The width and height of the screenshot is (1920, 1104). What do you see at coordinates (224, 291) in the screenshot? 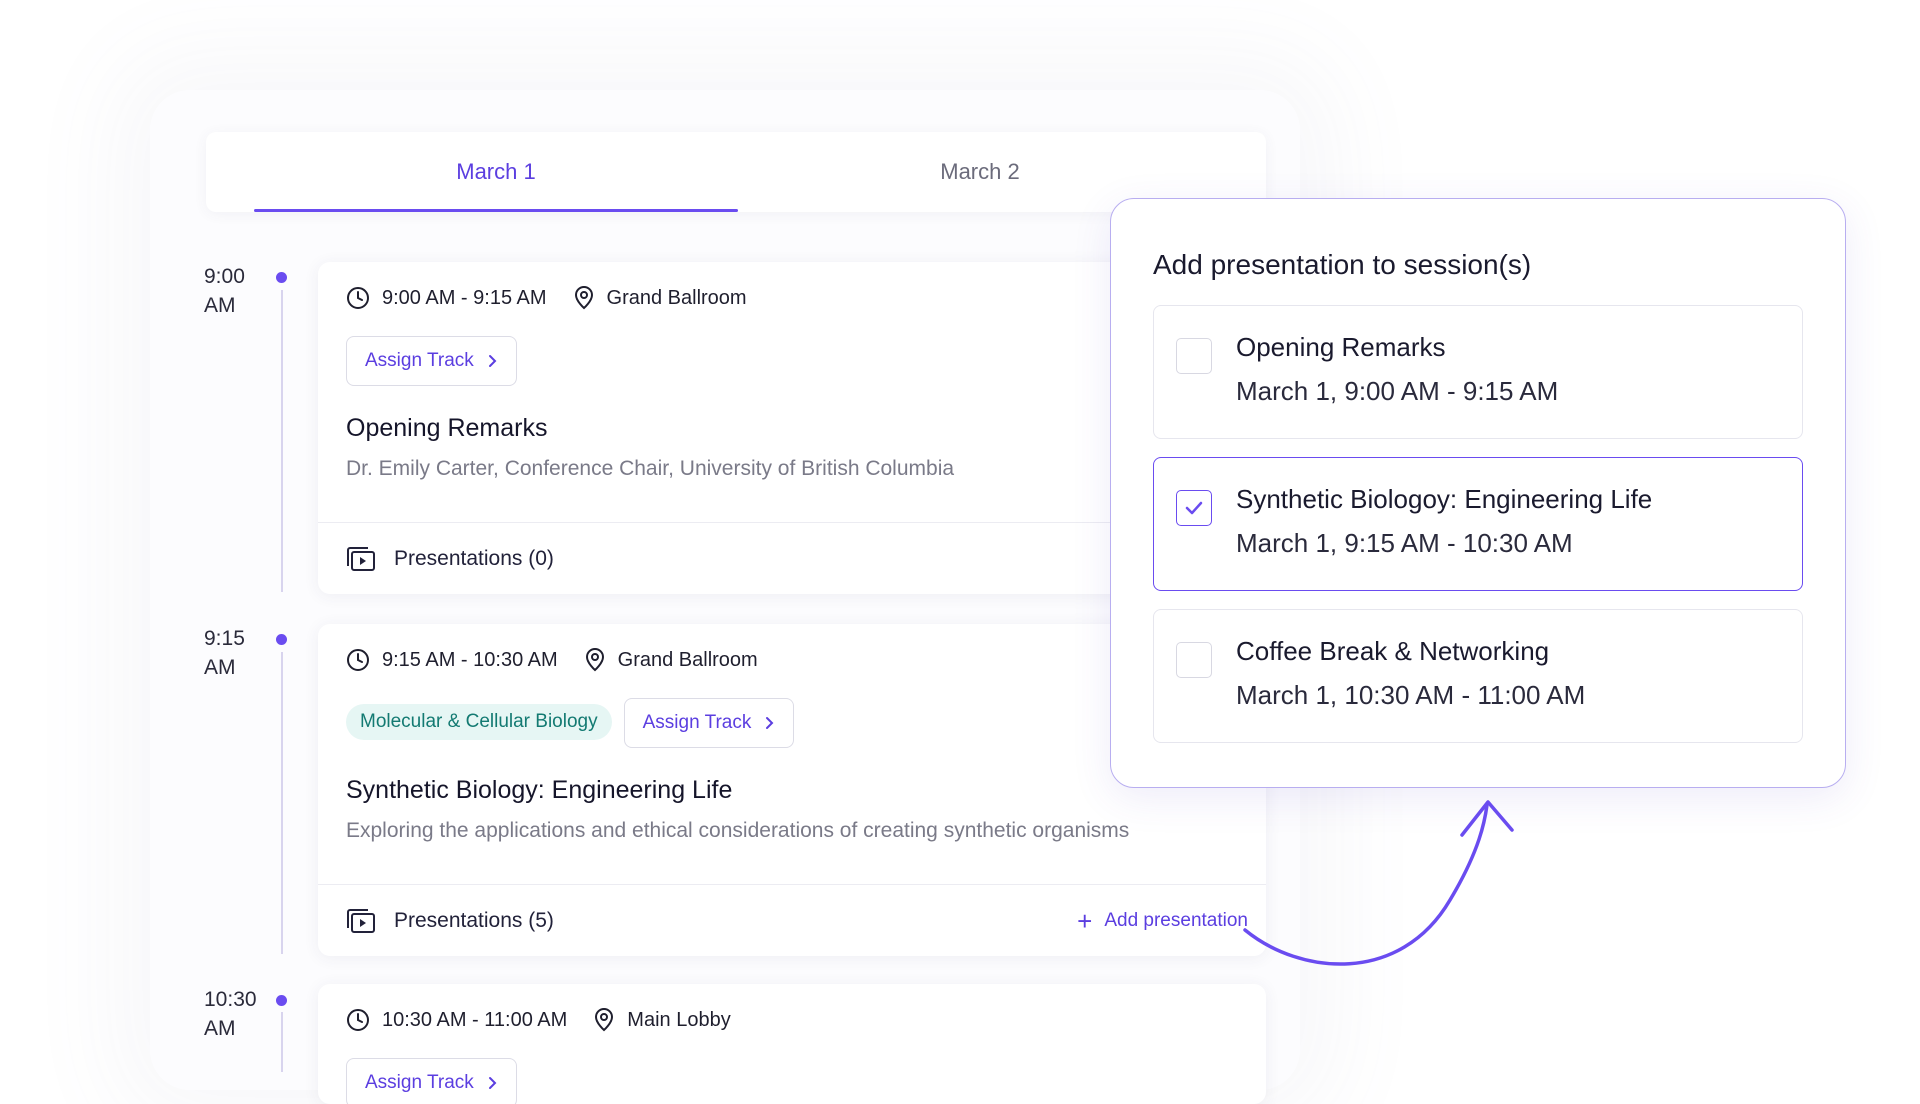
I see `timeline-time-1: 9:00 AM` at bounding box center [224, 291].